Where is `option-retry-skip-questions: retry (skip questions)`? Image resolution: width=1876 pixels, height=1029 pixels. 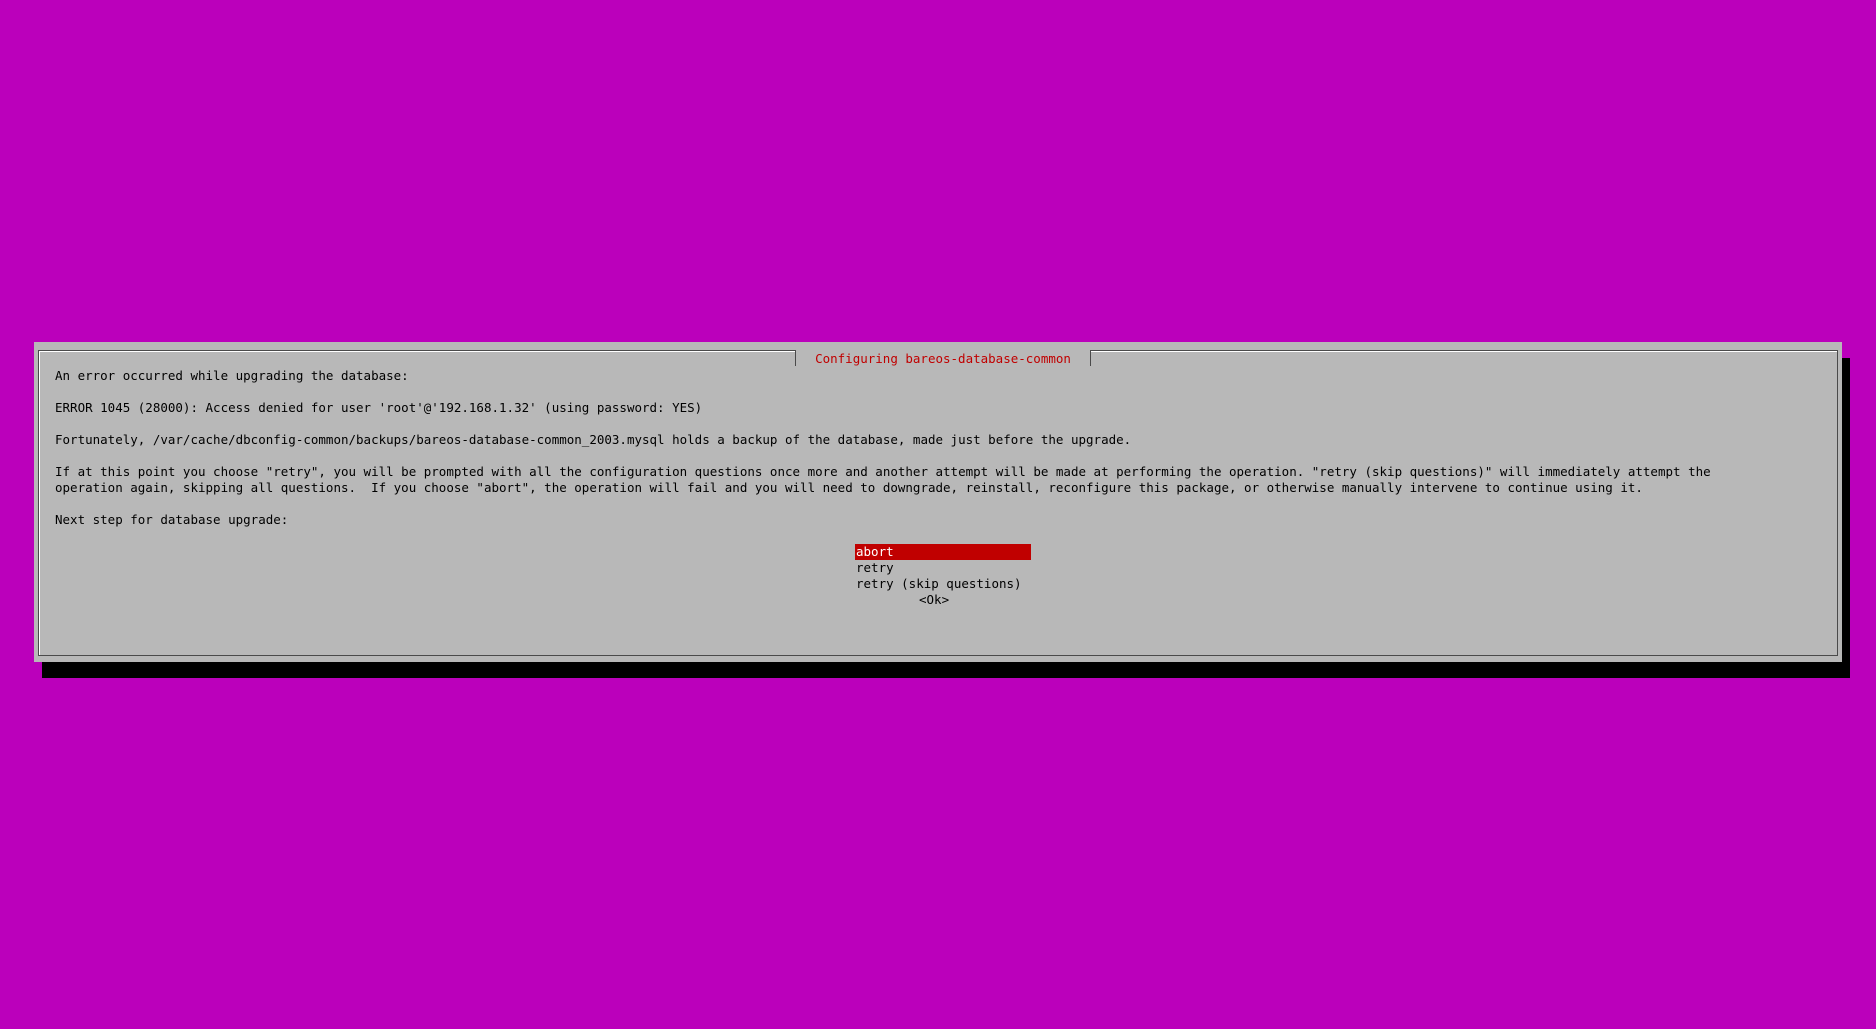 option-retry-skip-questions: retry (skip questions) is located at coordinates (943, 584).